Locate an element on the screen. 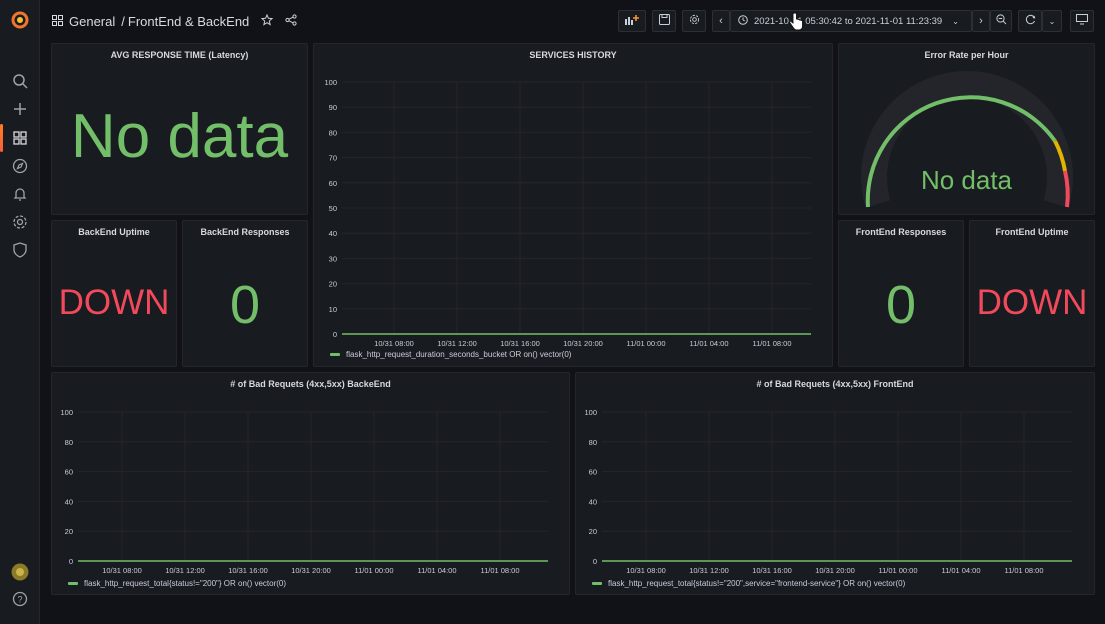 This screenshot has height=624, width=1105. time-shift-forward-button: › is located at coordinates (981, 21).